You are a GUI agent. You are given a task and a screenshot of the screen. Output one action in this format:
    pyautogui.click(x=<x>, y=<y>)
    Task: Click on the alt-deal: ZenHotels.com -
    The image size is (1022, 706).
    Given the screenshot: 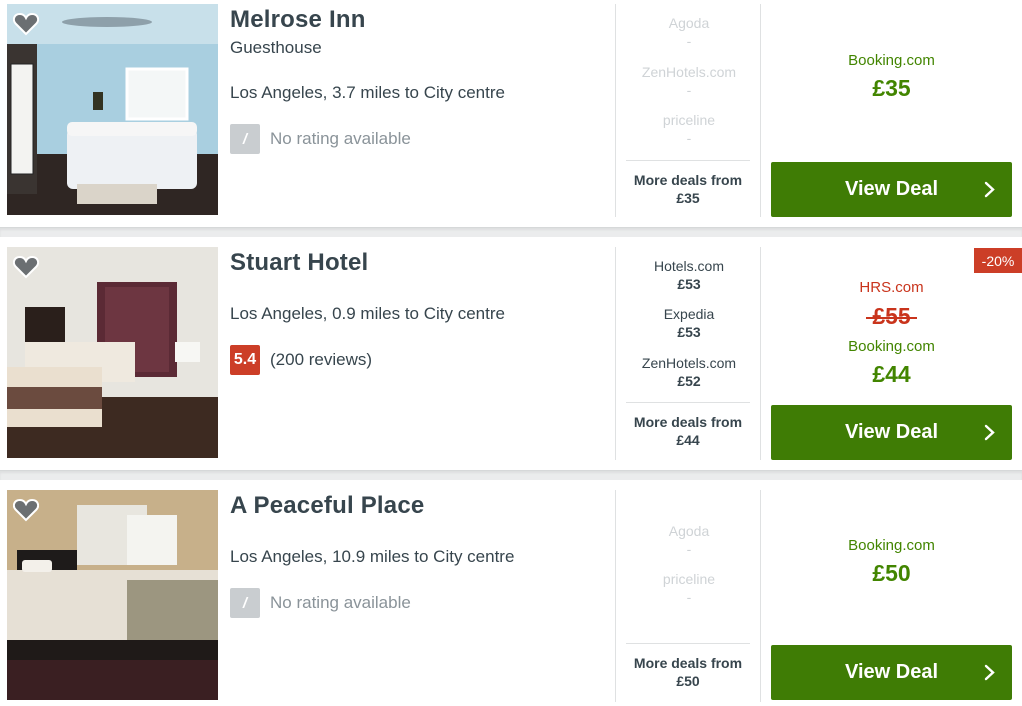 What is the action you would take?
    pyautogui.click(x=689, y=81)
    